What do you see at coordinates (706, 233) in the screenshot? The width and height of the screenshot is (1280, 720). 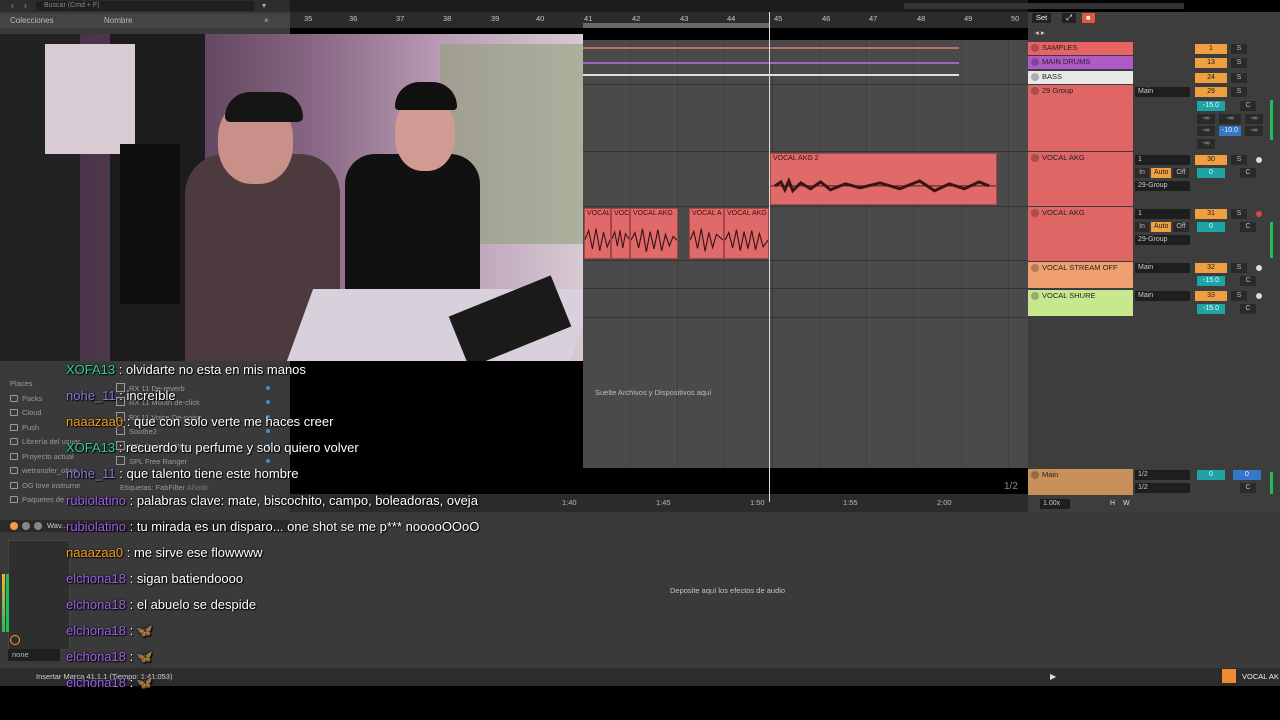 I see `audio-clip: VOCAL A` at bounding box center [706, 233].